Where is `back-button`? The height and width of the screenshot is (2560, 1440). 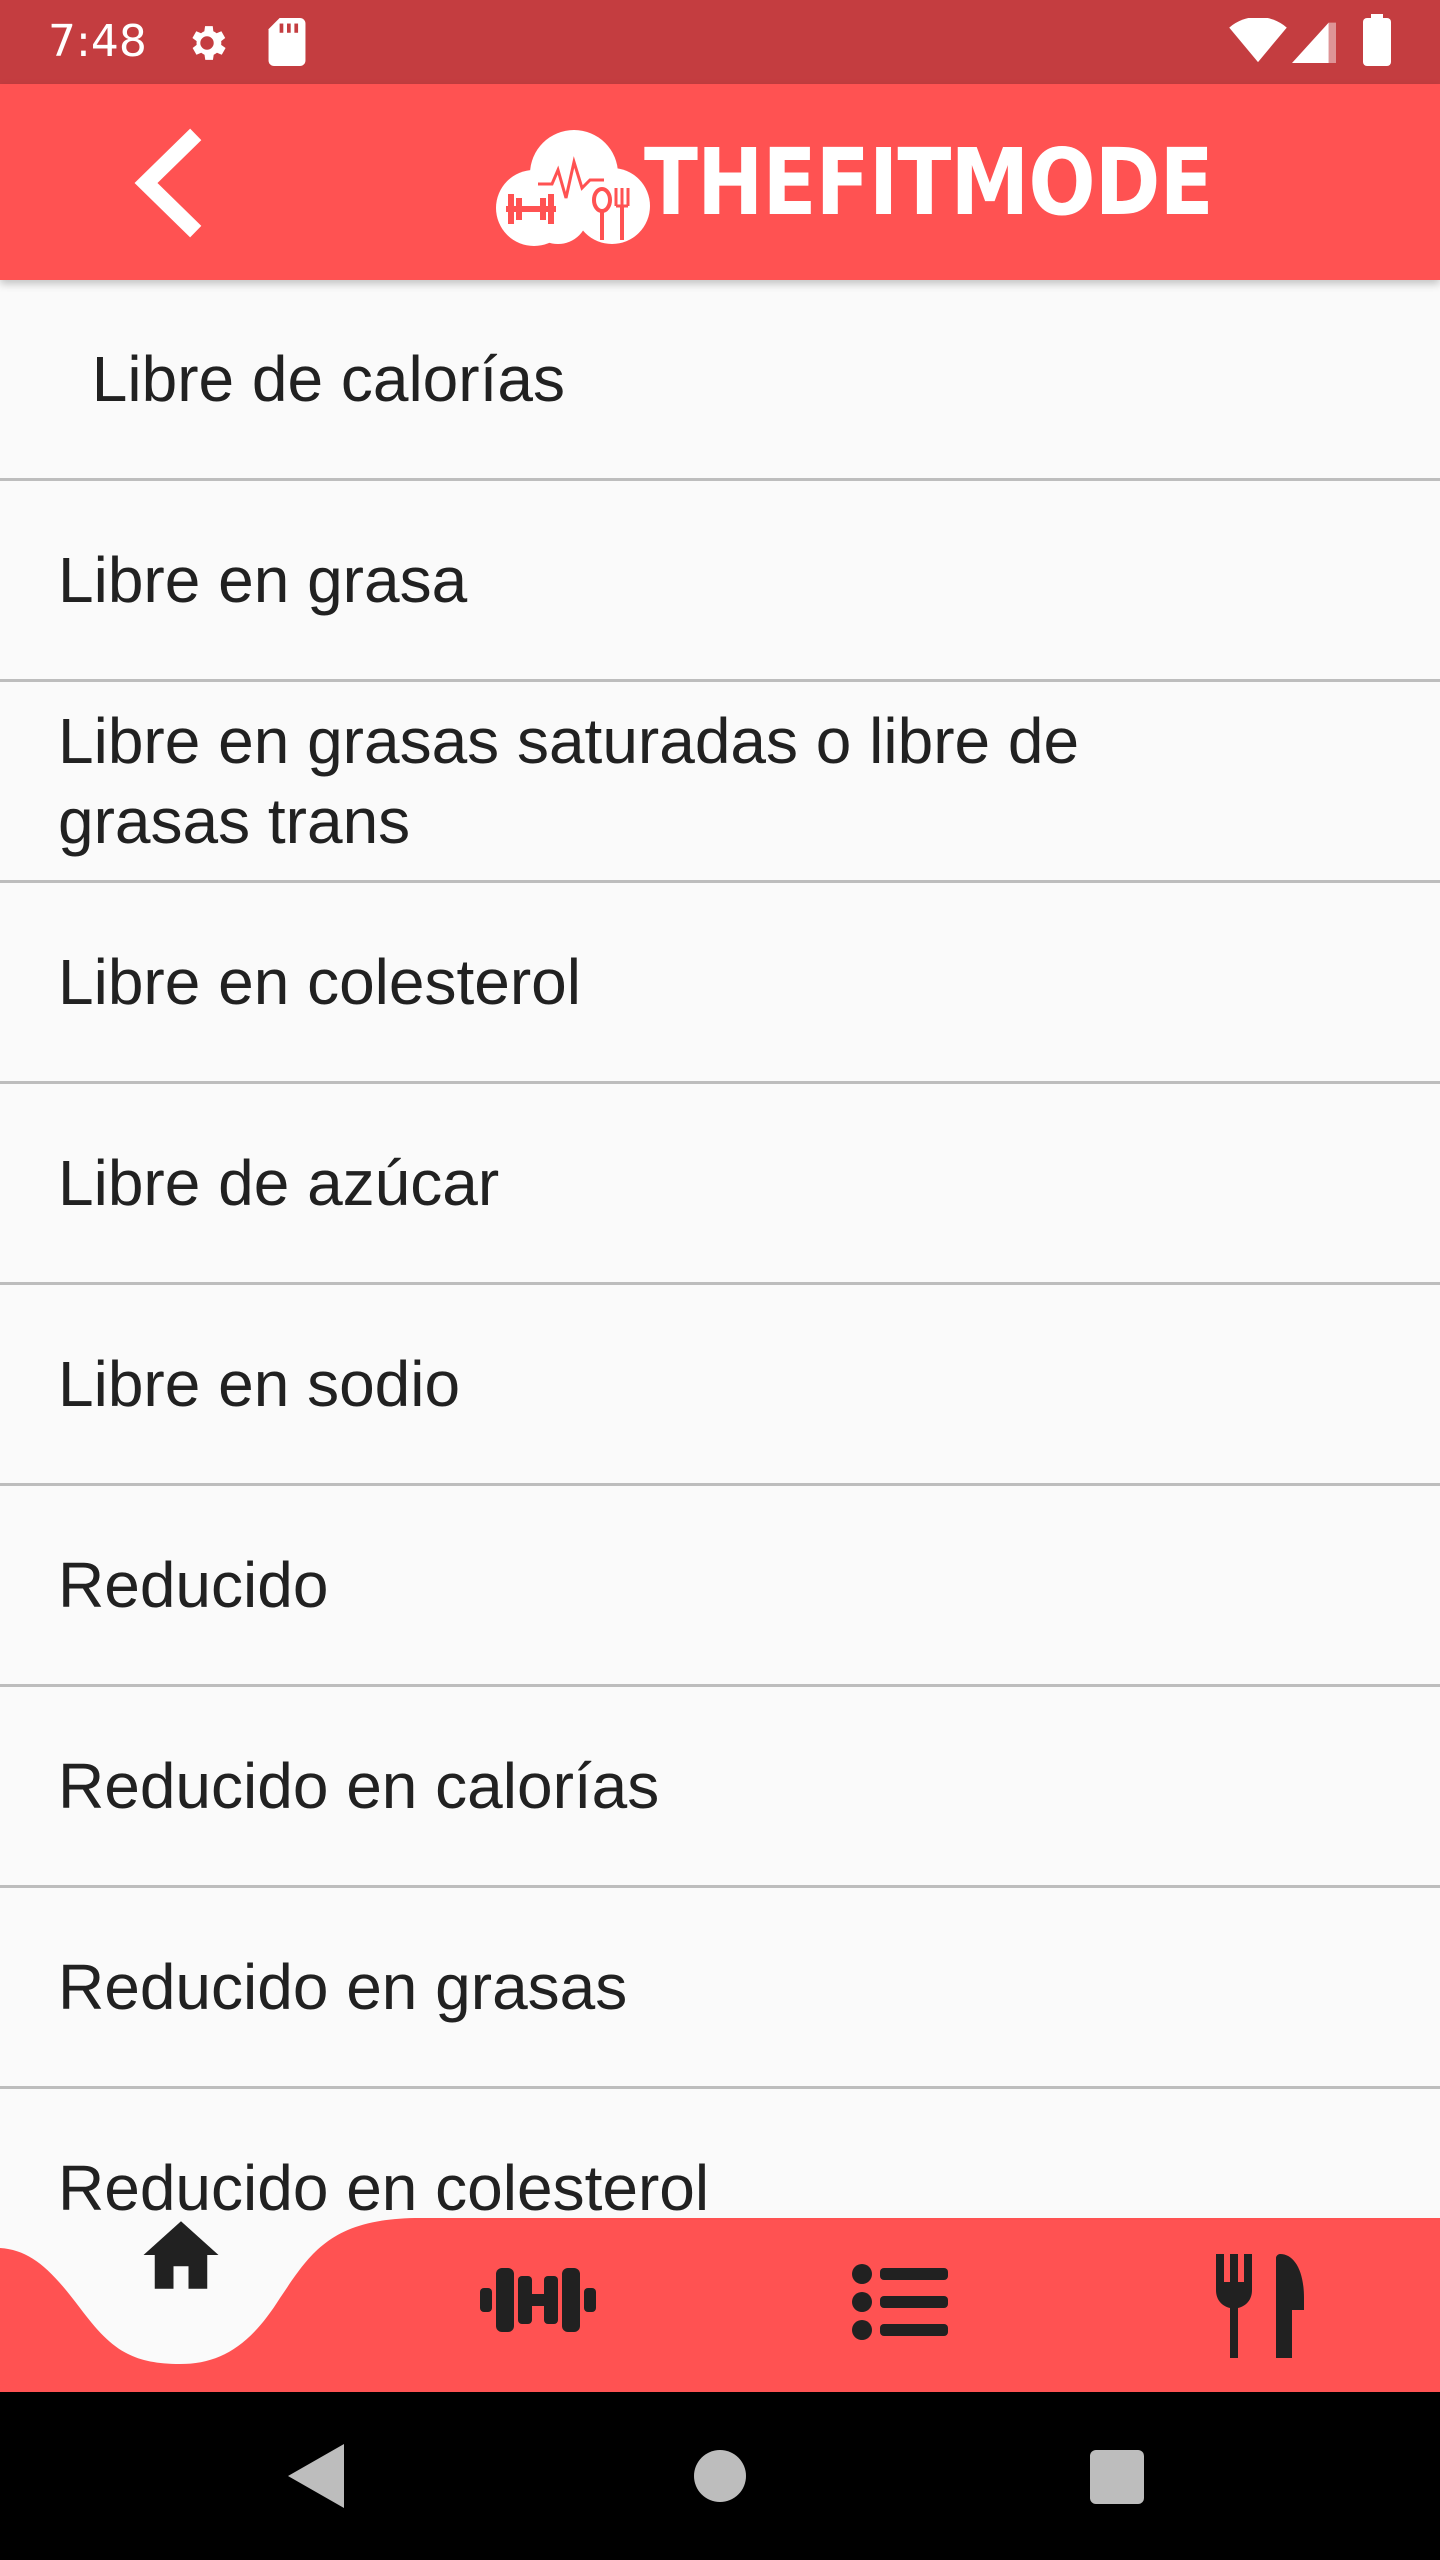 back-button is located at coordinates (168, 183).